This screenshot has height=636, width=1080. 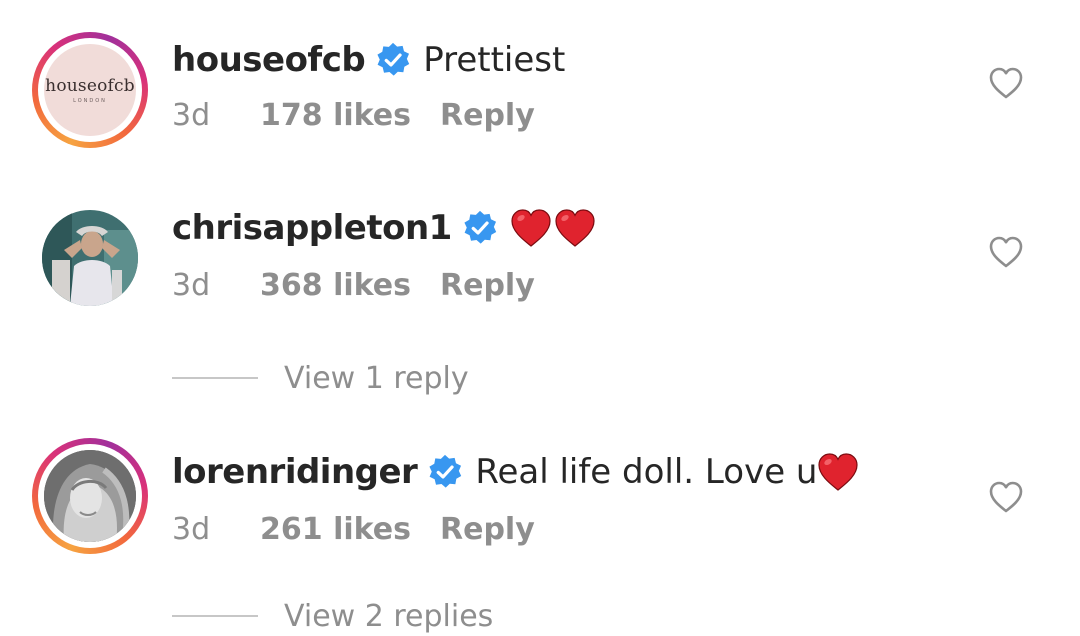 What do you see at coordinates (90, 101) in the screenshot?
I see `avatar-logo-subtext: LONDON` at bounding box center [90, 101].